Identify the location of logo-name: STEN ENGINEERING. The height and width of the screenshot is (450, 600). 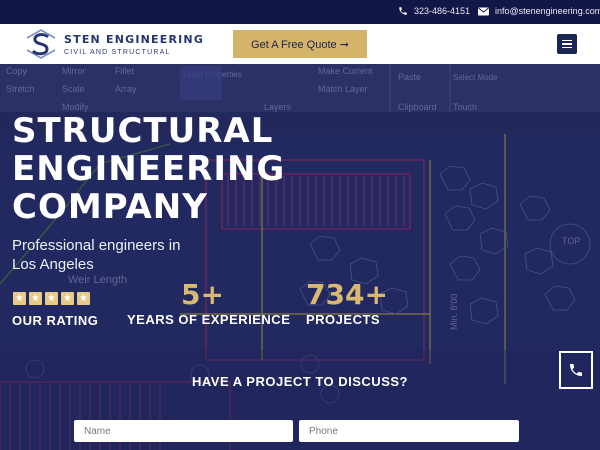
(134, 39).